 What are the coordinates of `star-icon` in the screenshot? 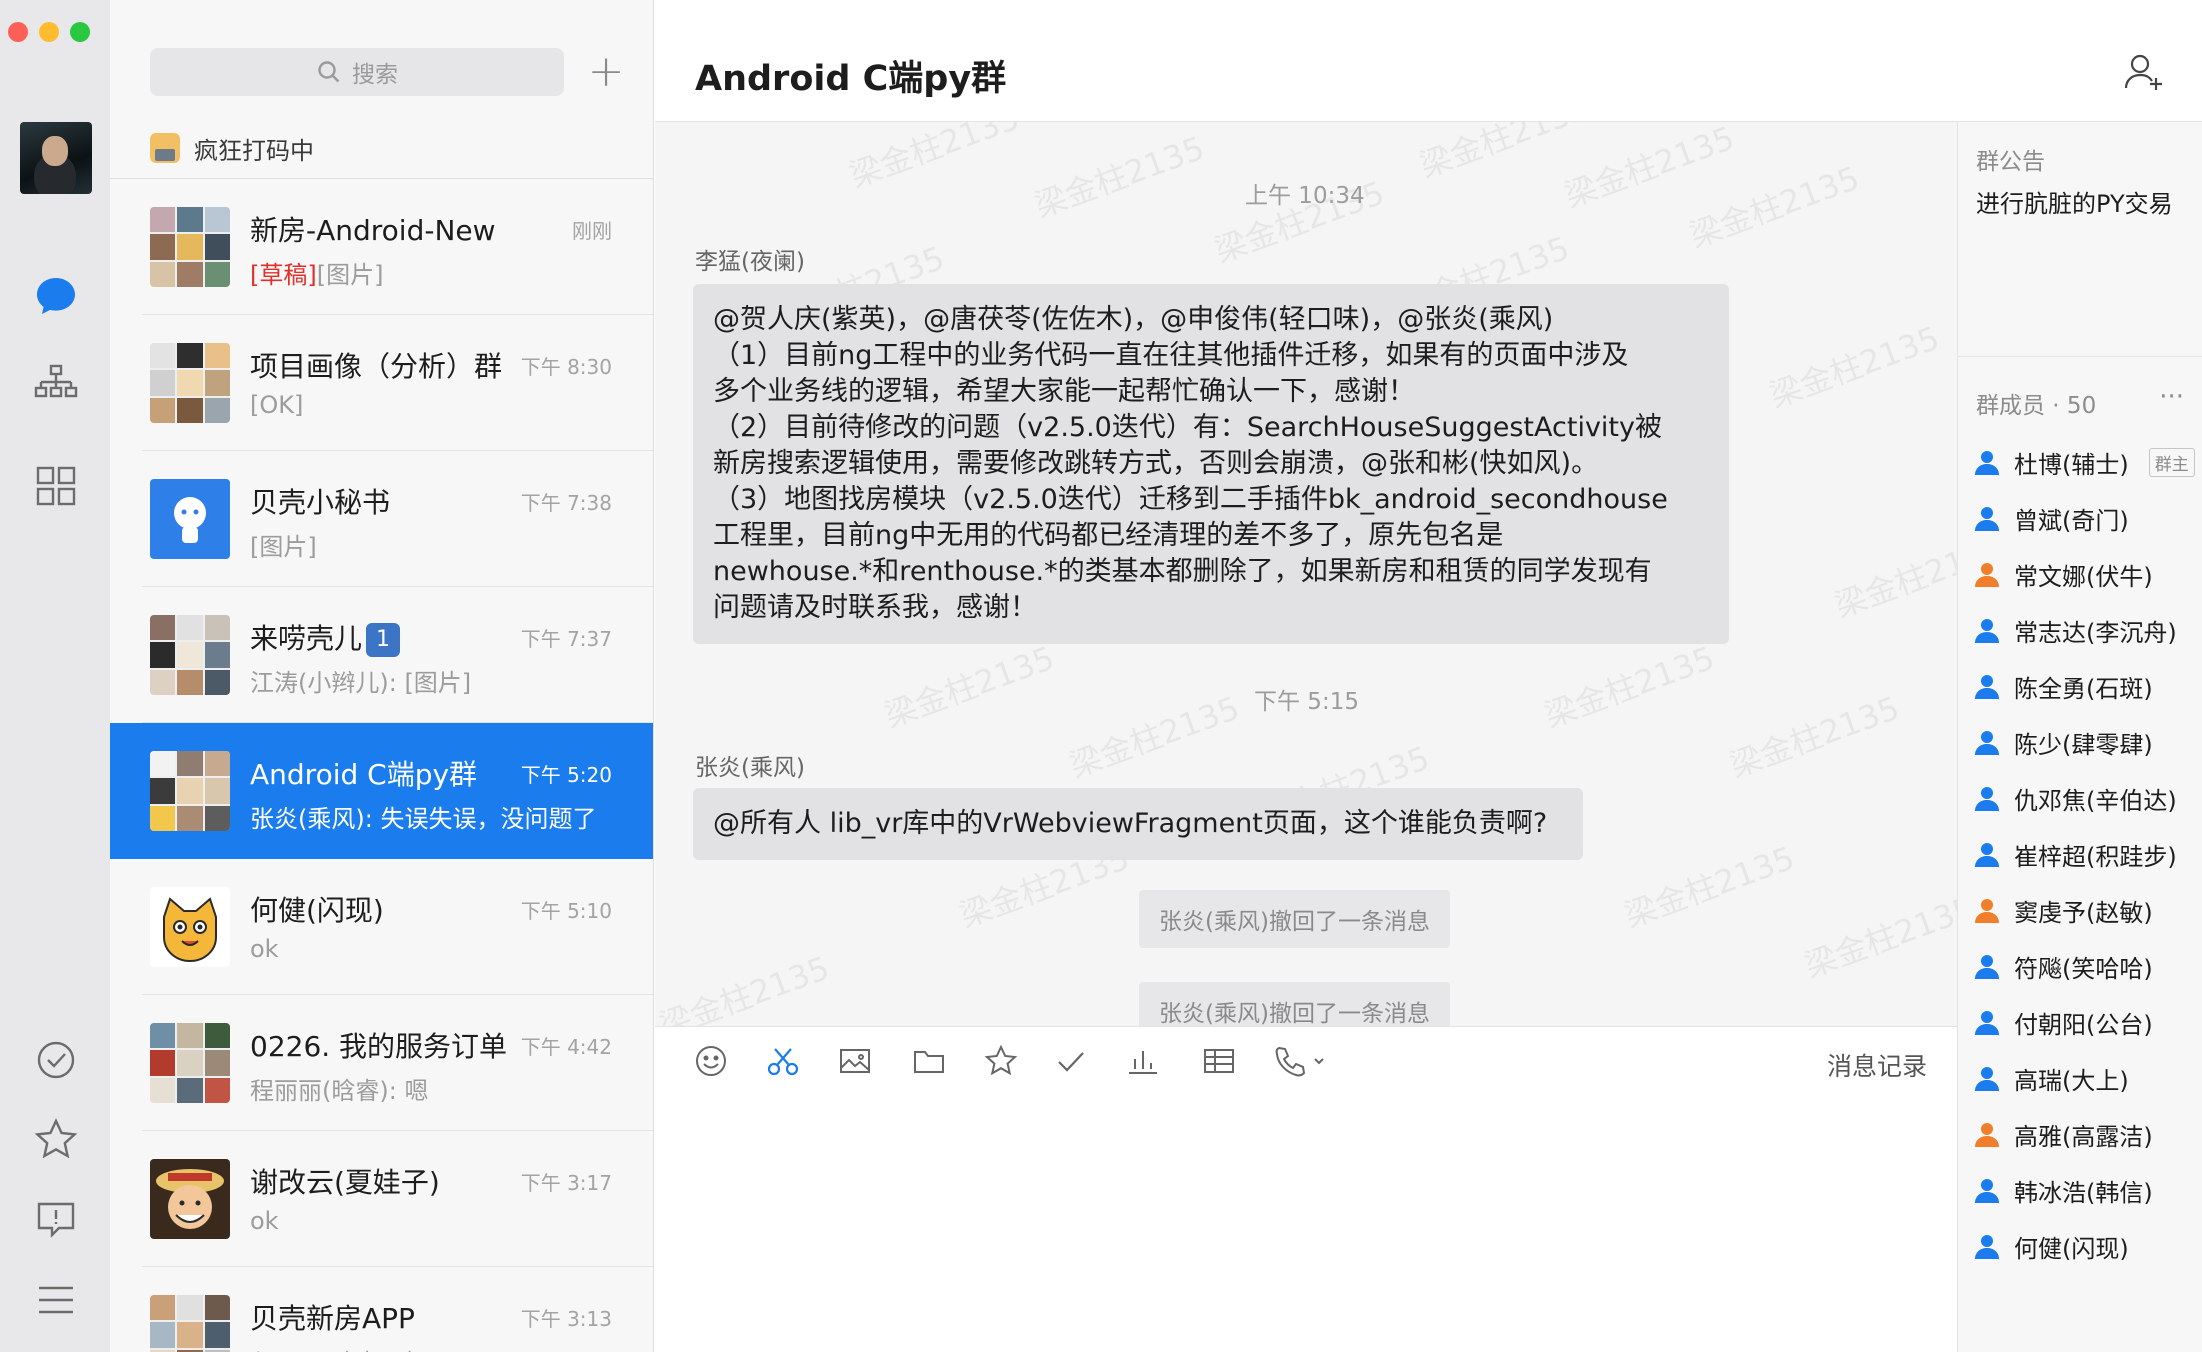 It's located at (1003, 1063).